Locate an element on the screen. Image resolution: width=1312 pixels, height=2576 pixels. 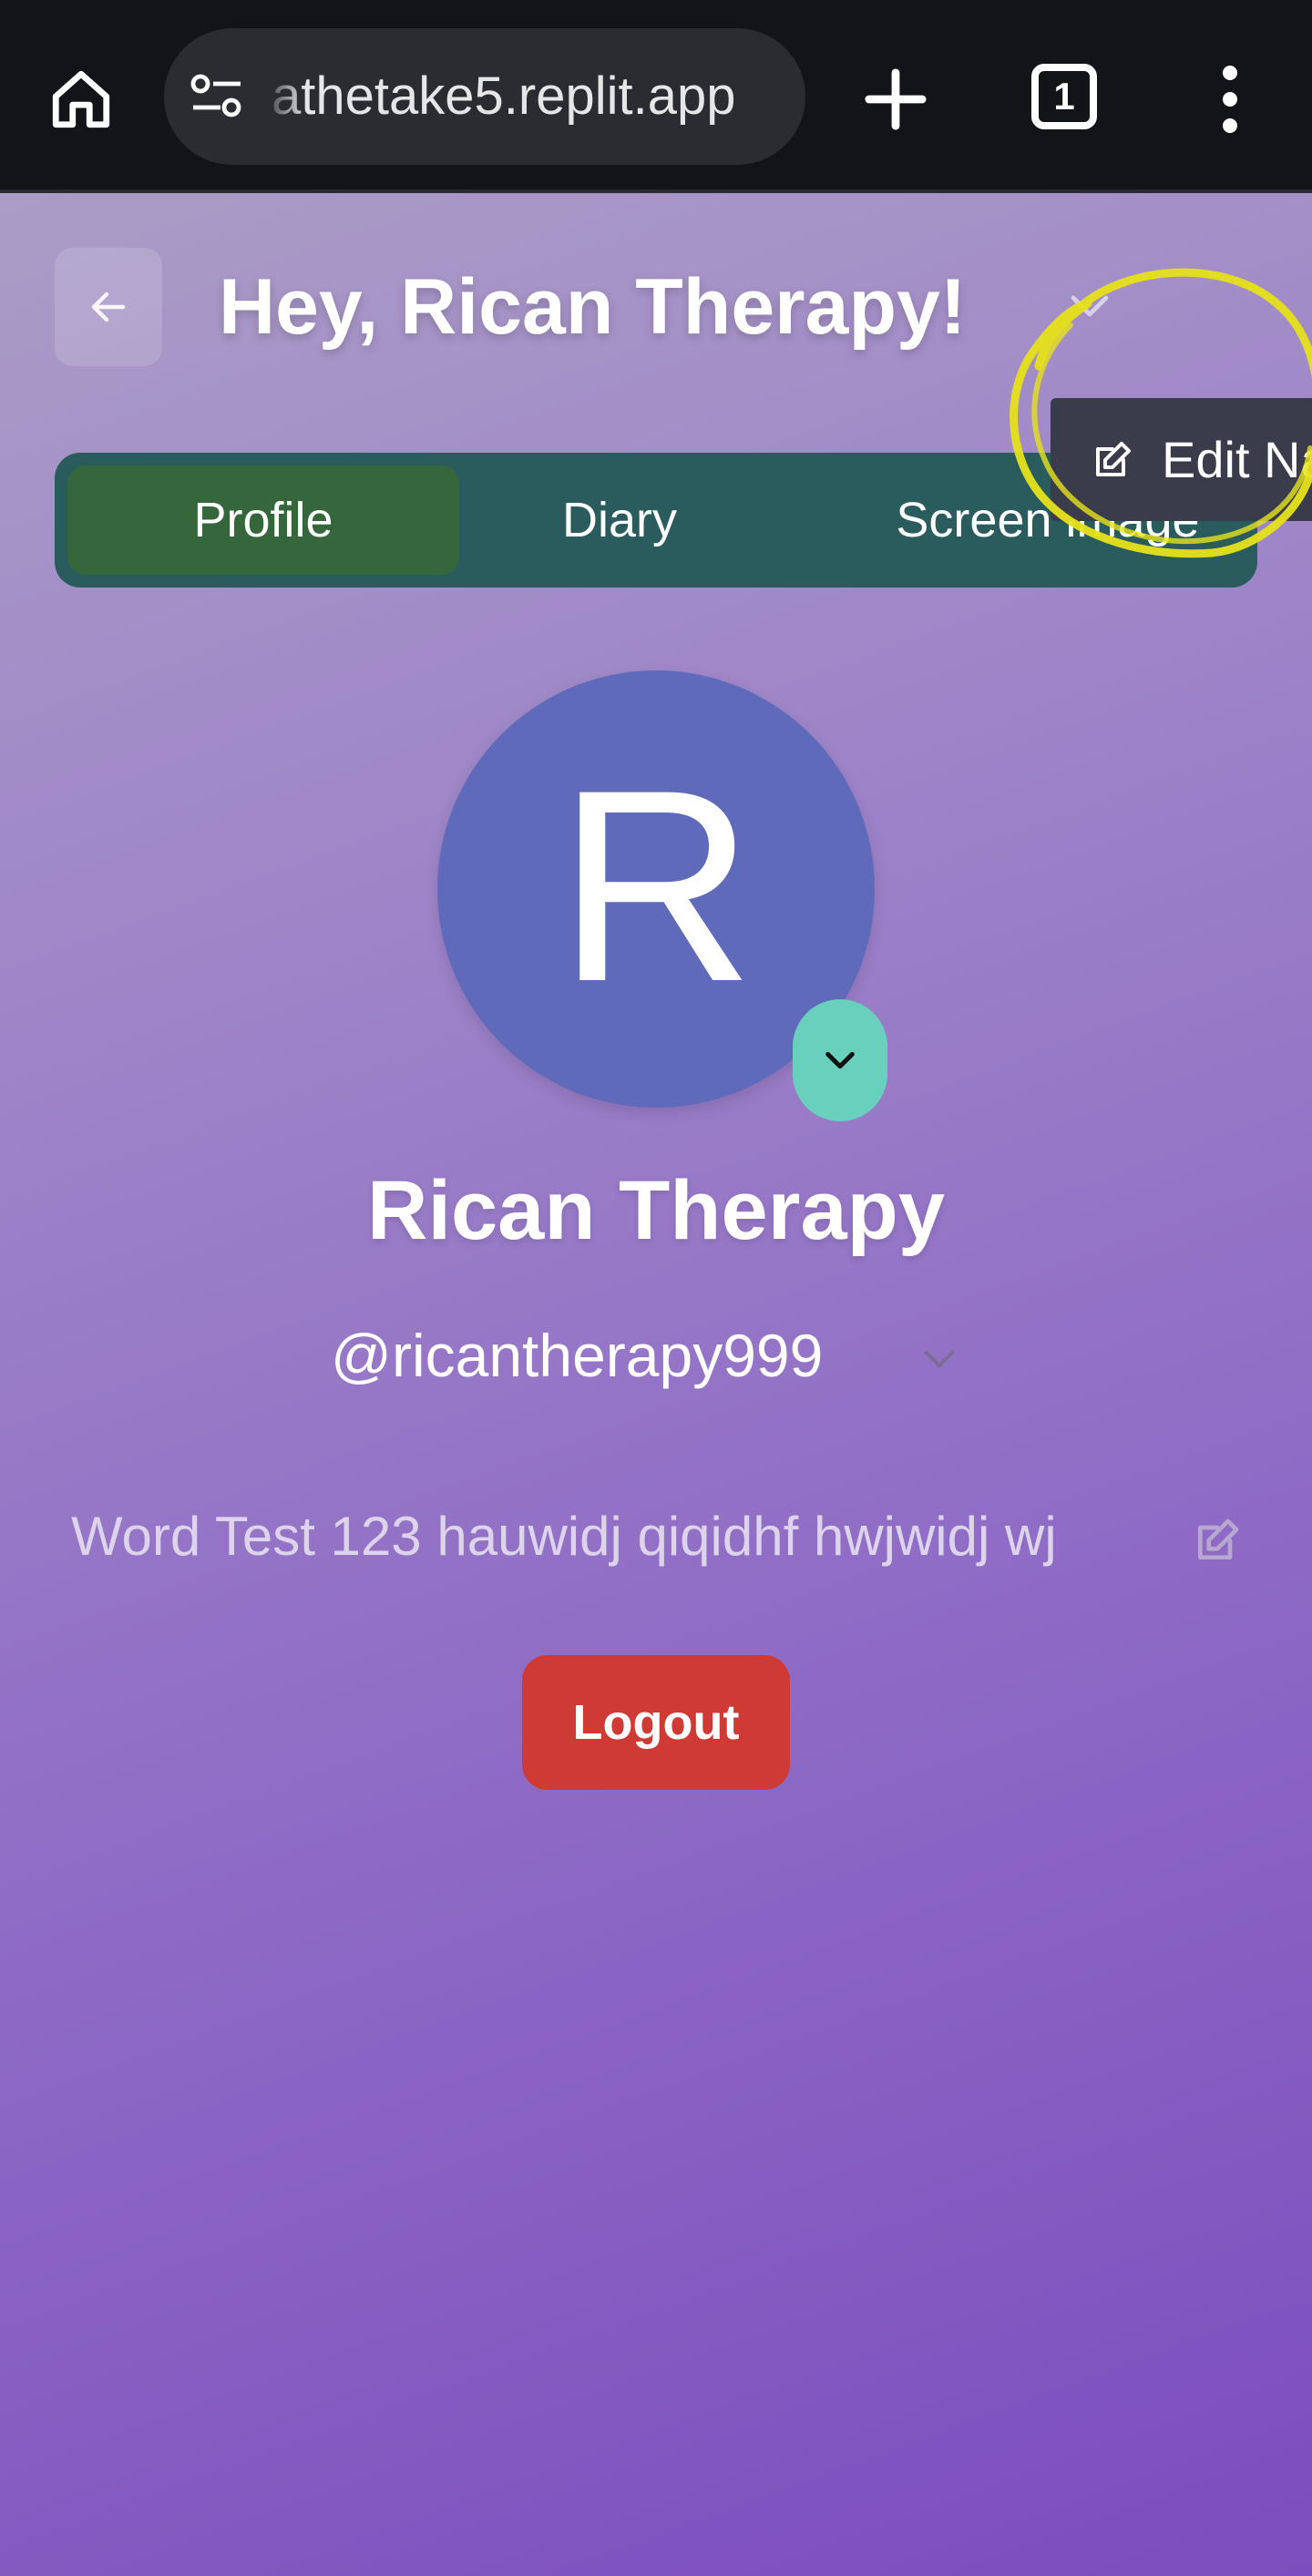
bio-text: Word Test 123 hauwidj qiqidhf hwjwidj wj is located at coordinates (564, 1537).